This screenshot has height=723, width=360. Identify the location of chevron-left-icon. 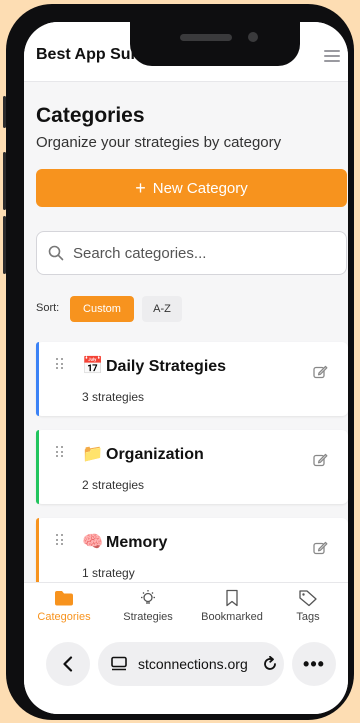
(68, 664).